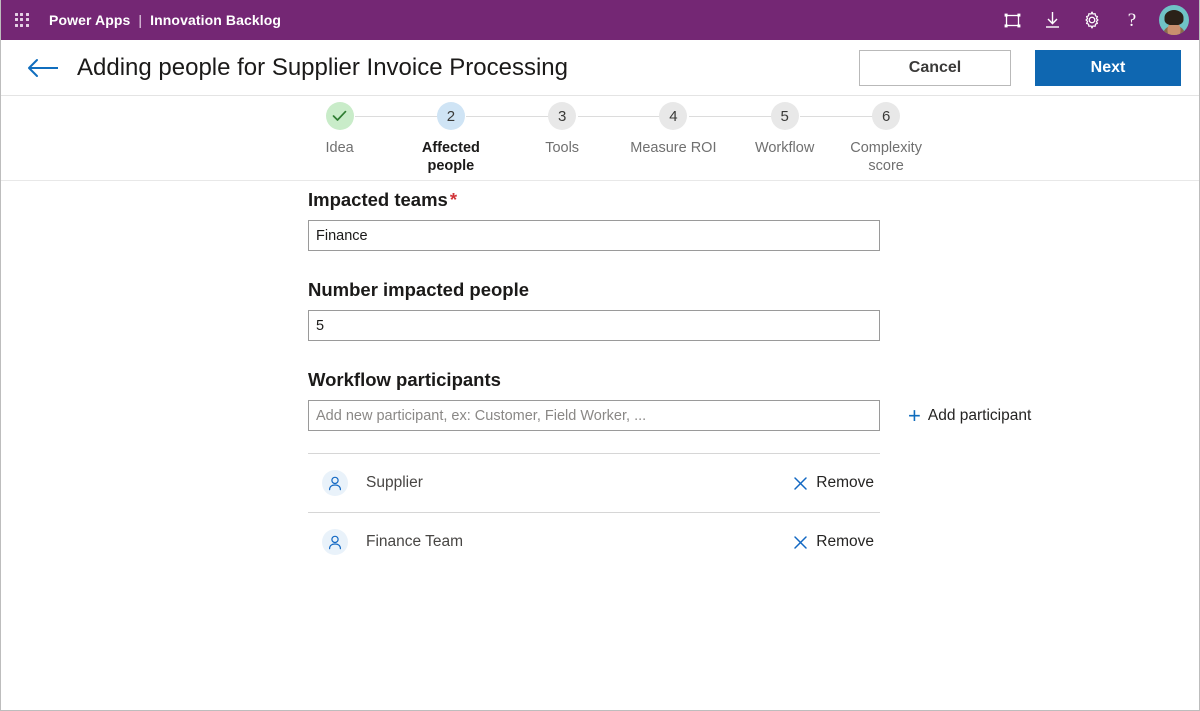 The height and width of the screenshot is (711, 1200). I want to click on cancel-button: Cancel, so click(935, 67).